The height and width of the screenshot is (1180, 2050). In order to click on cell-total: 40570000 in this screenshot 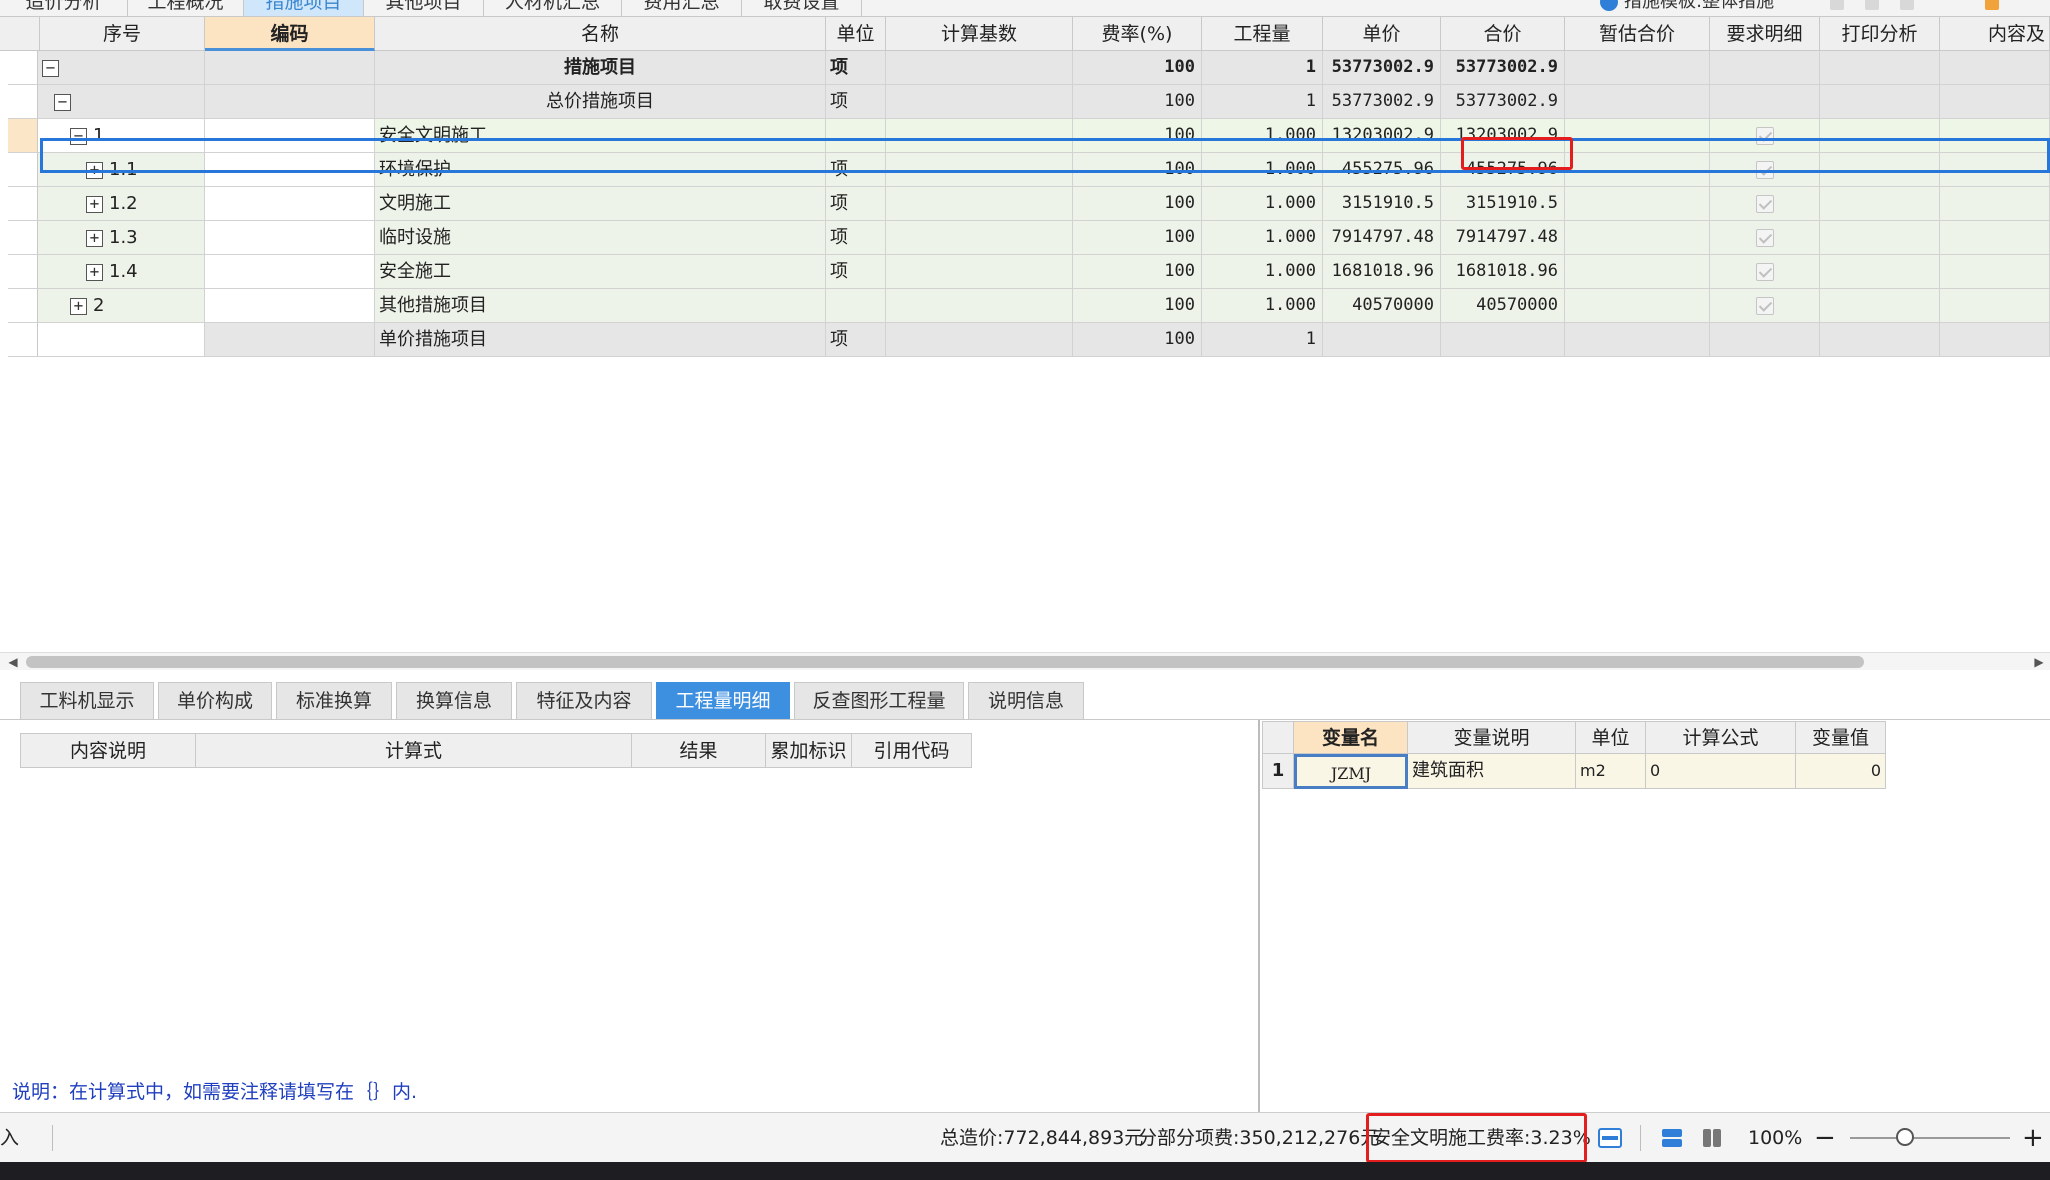, I will do `click(1503, 306)`.